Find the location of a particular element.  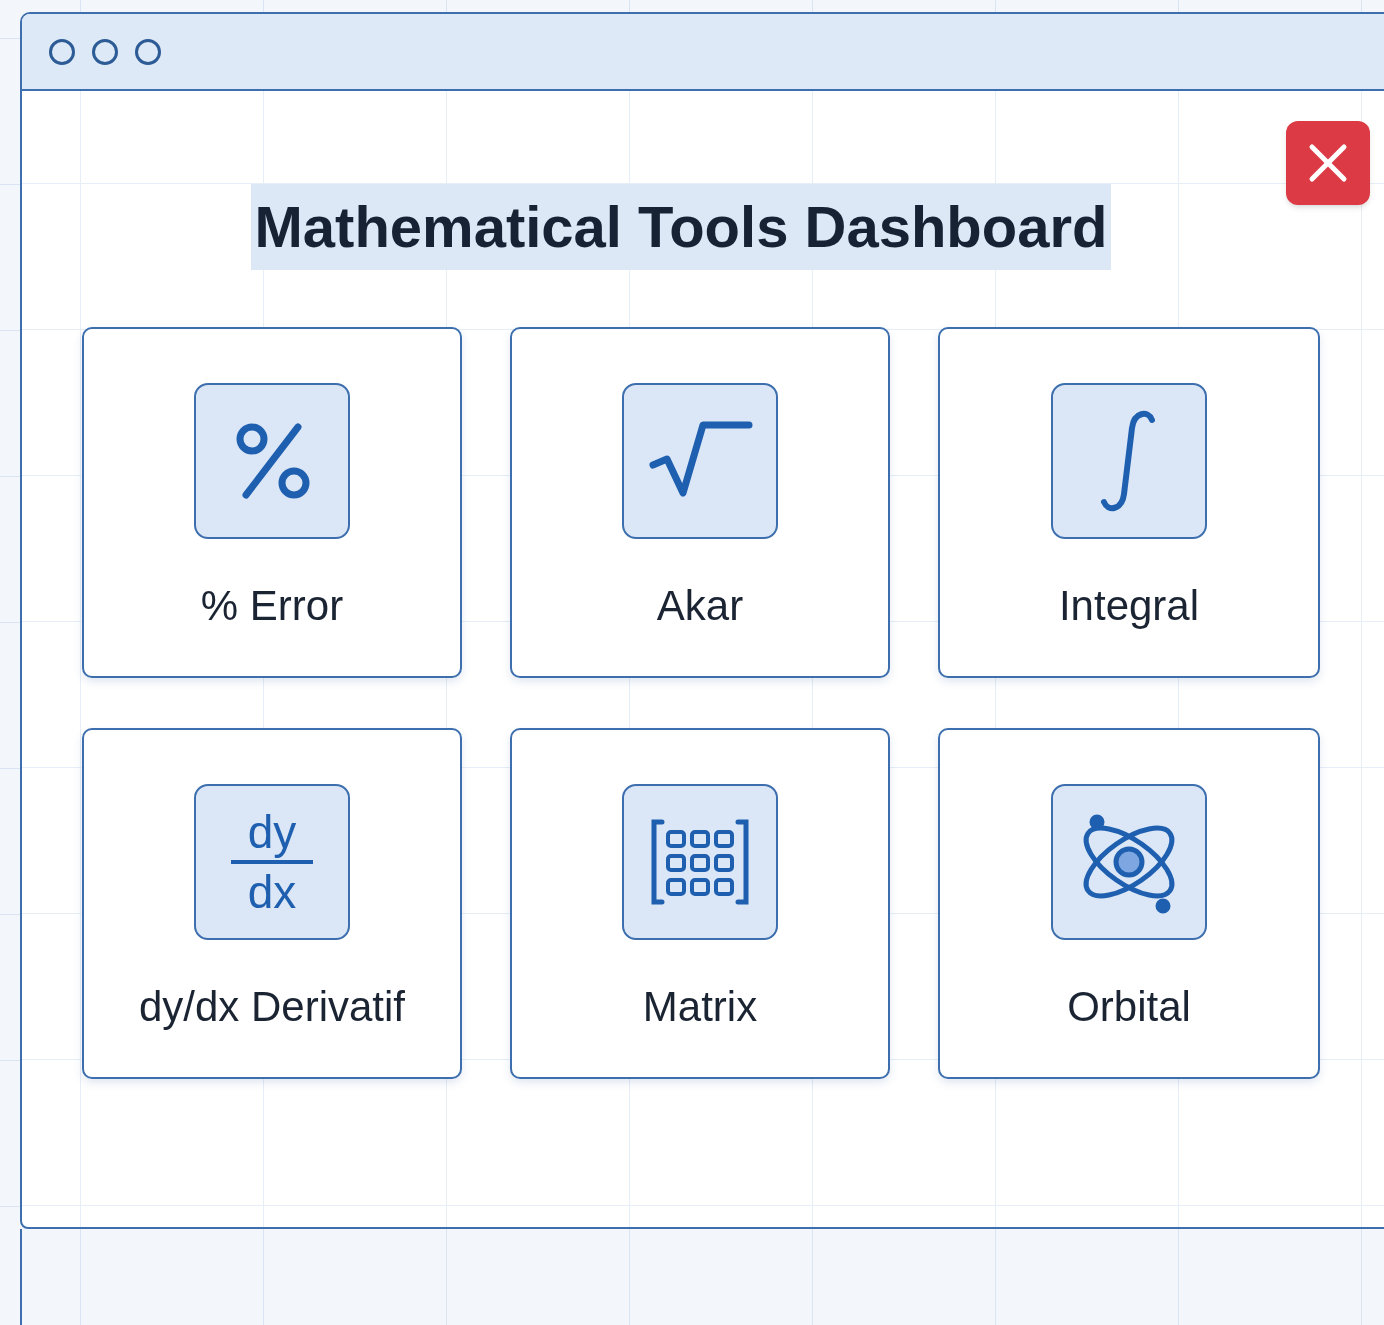

close-button is located at coordinates (1328, 163).